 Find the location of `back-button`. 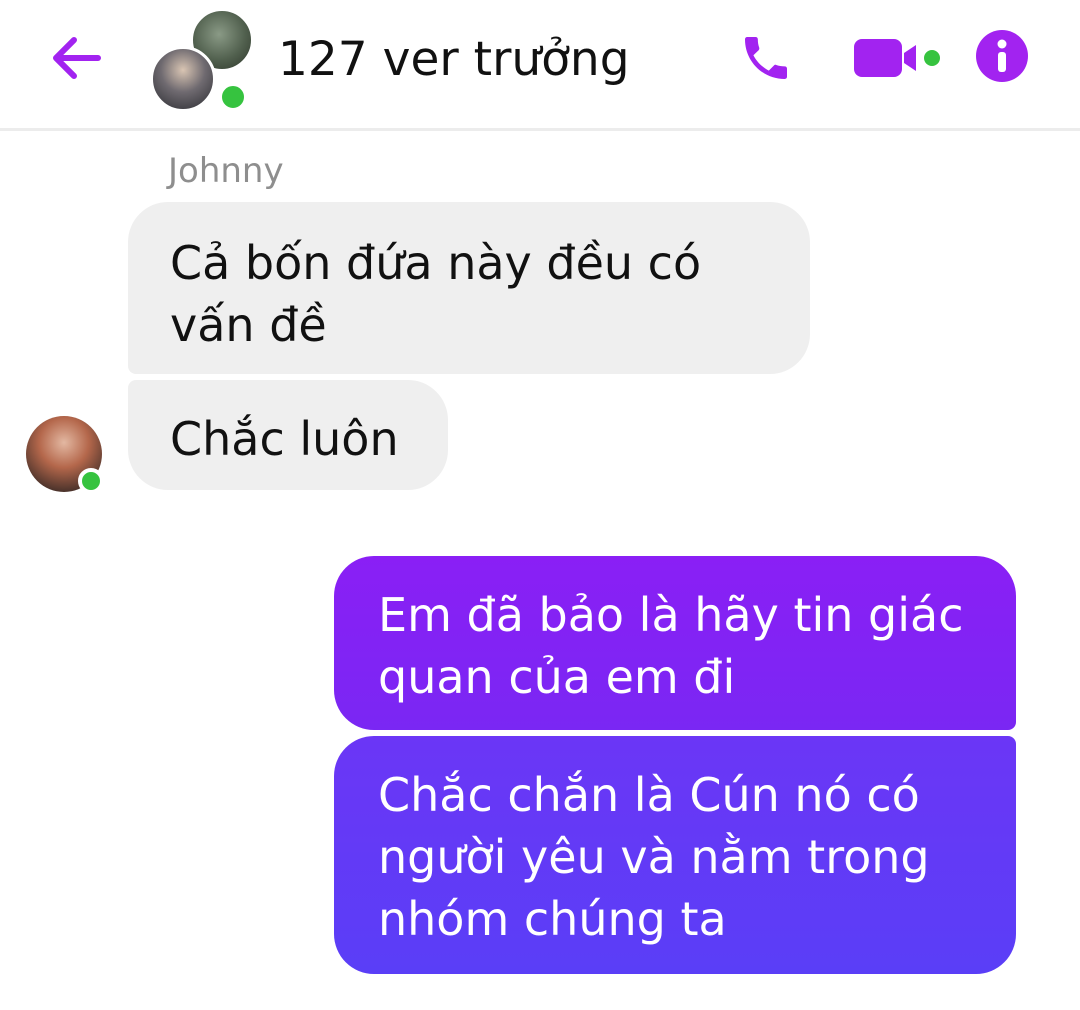

back-button is located at coordinates (76, 58).